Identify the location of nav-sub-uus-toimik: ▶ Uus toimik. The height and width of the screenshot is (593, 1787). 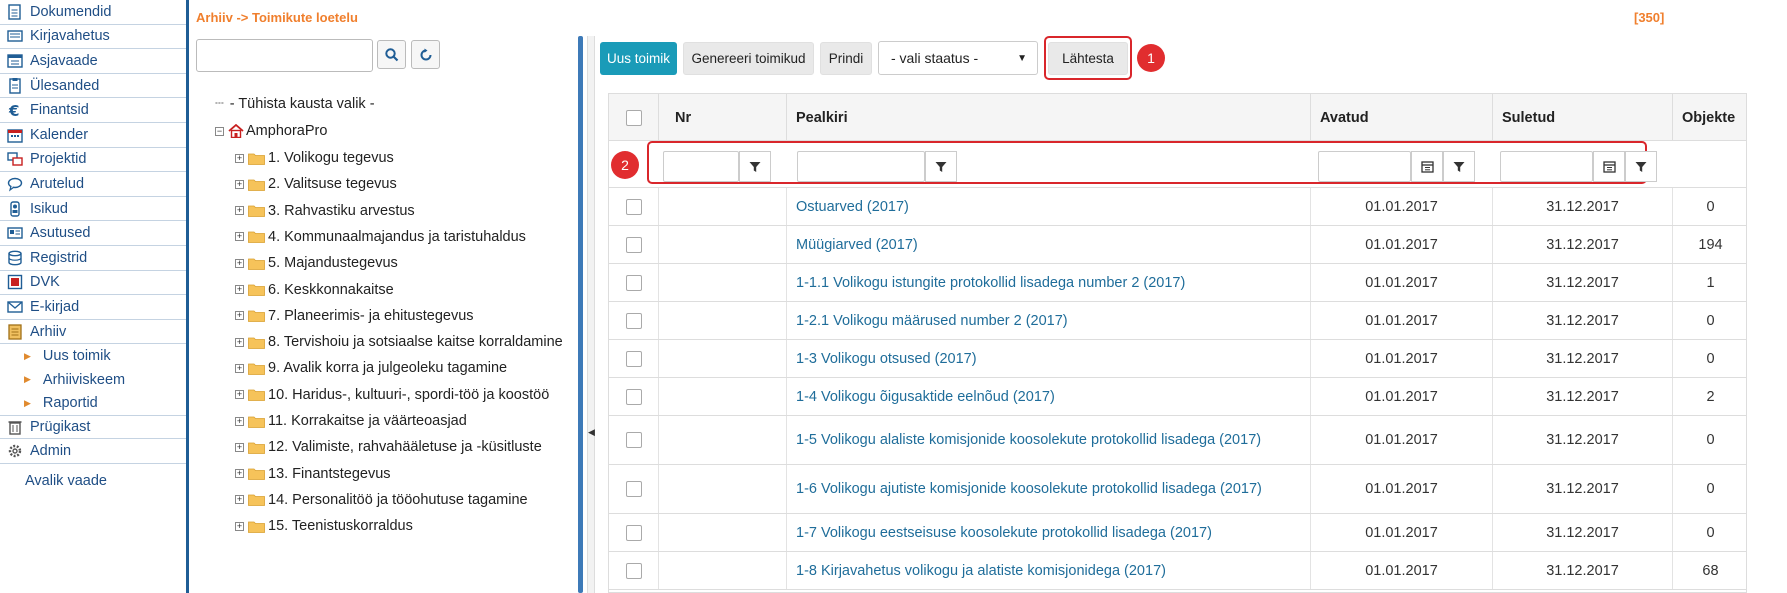
(93, 356).